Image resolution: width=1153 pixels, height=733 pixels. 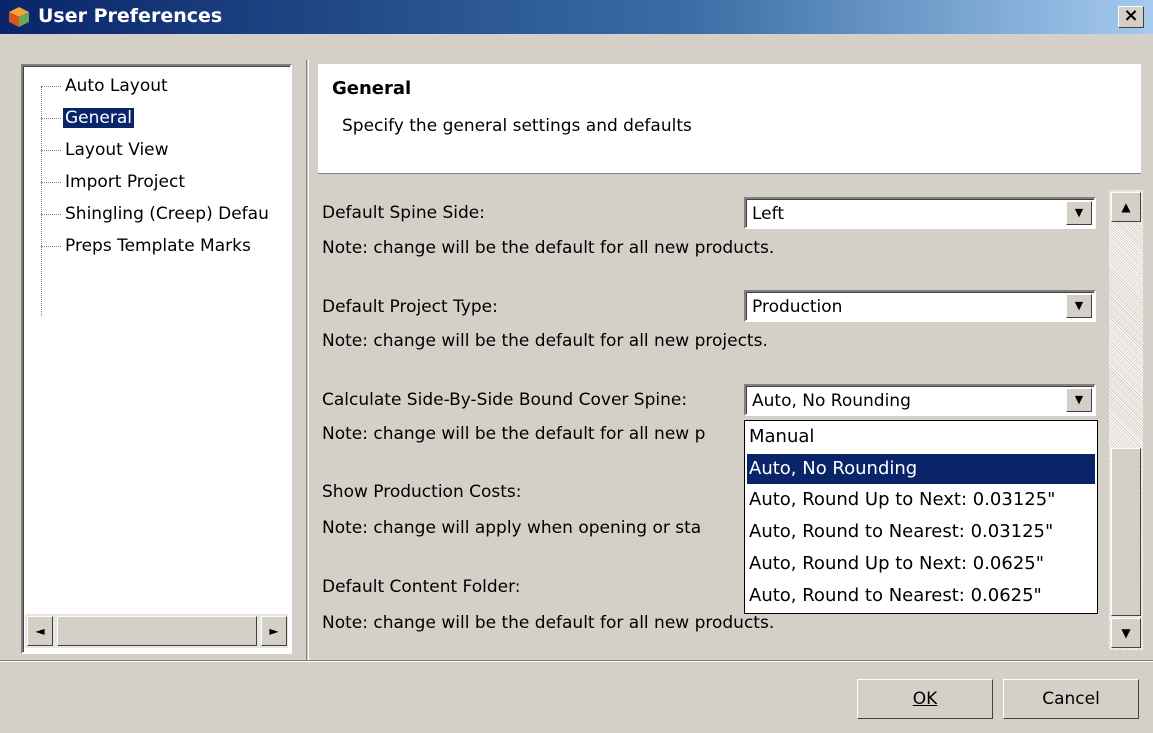 What do you see at coordinates (125, 182) in the screenshot?
I see `tree-item-label: Import Project` at bounding box center [125, 182].